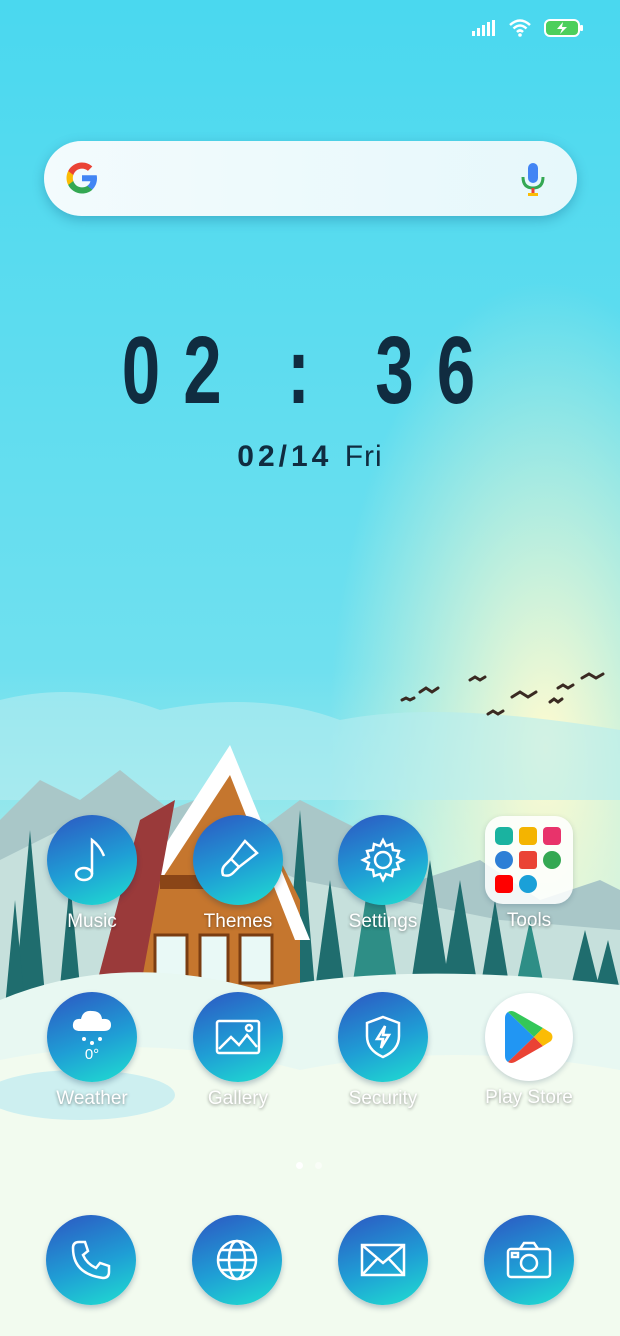 This screenshot has width=620, height=1336. What do you see at coordinates (92, 921) in the screenshot?
I see `app-label: Music` at bounding box center [92, 921].